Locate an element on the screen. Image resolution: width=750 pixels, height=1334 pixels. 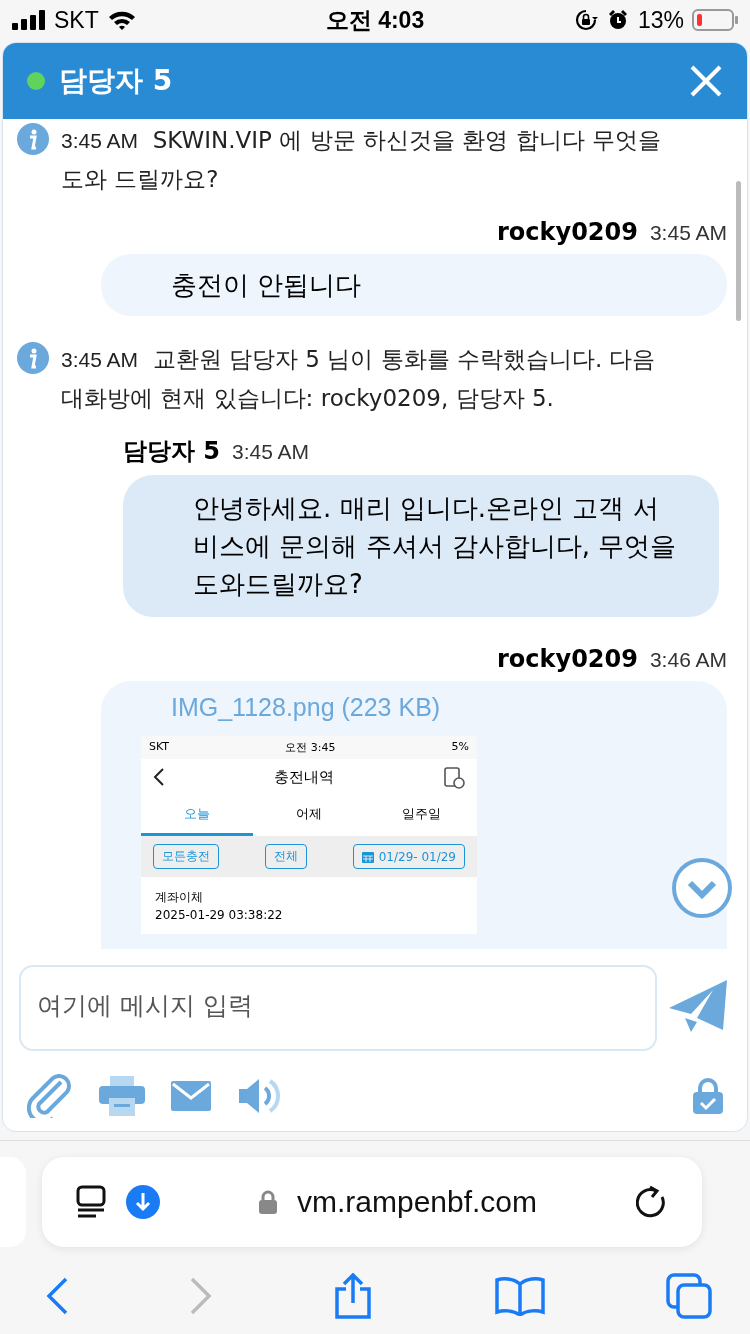
rotation-lock-icon is located at coordinates (585, 20).